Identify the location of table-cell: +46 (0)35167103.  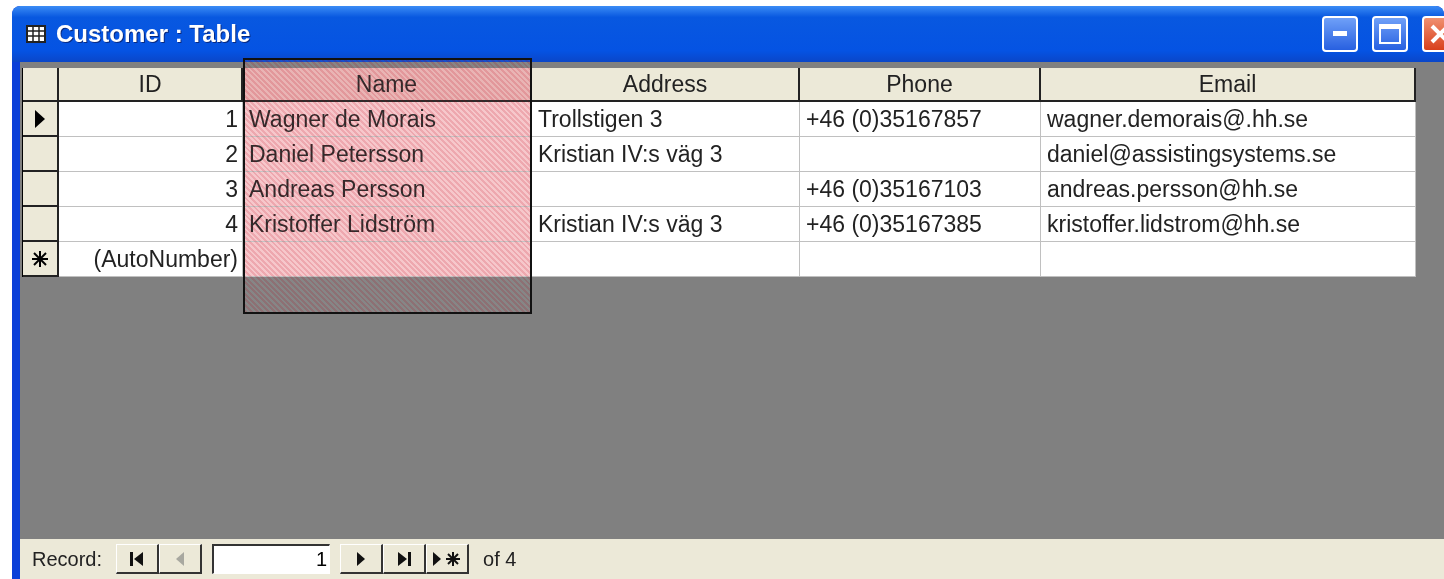
(920, 189).